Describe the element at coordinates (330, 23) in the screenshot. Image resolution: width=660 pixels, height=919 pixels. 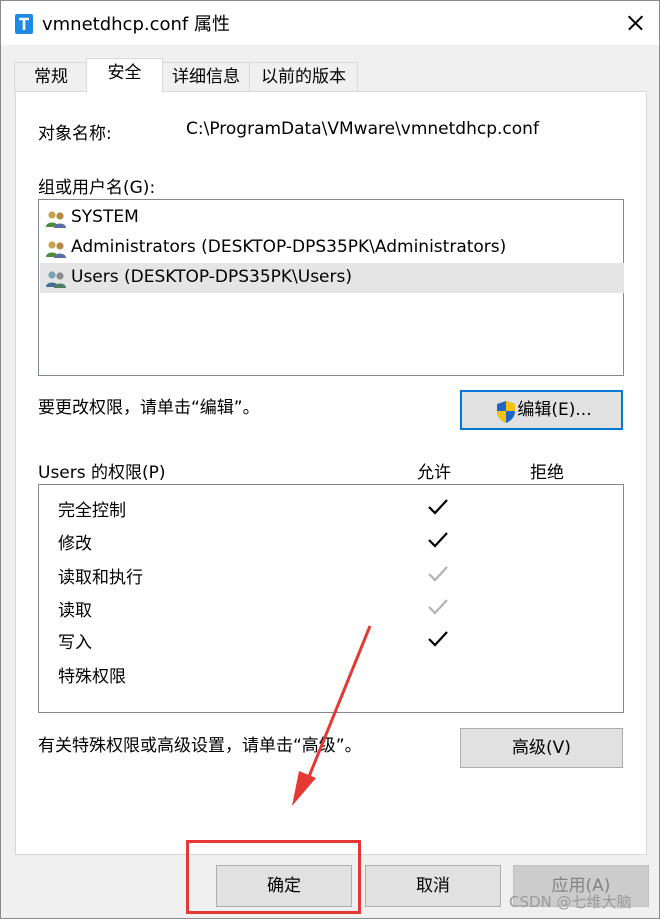
I see `title-bar: vmnetdhcp.conf 属性` at that location.